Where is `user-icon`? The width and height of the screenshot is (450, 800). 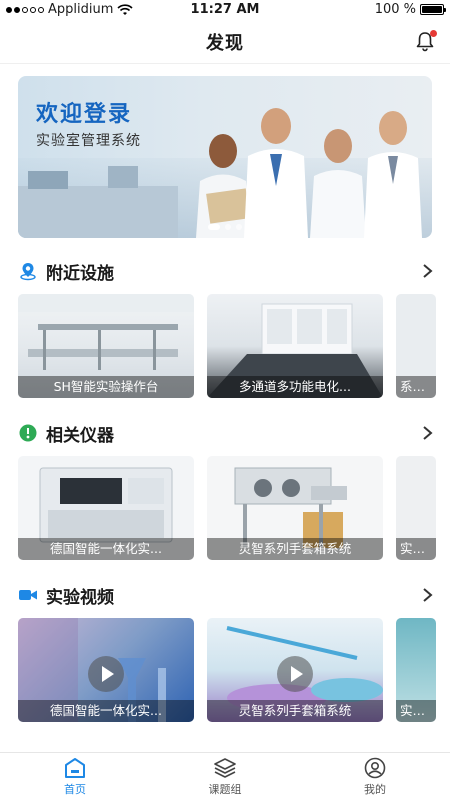
user-icon is located at coordinates (375, 767).